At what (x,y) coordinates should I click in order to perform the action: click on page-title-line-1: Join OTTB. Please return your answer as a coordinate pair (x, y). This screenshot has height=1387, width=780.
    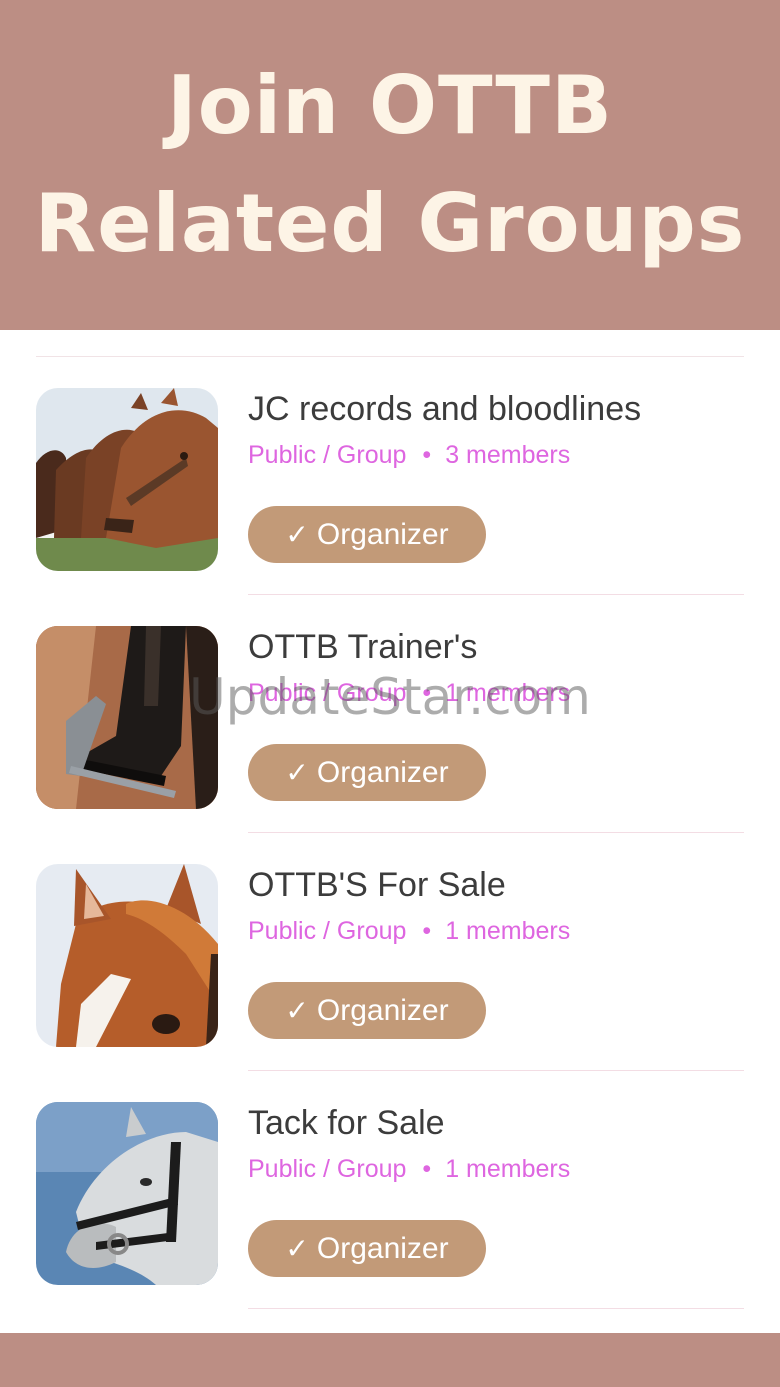
    Looking at the image, I should click on (390, 105).